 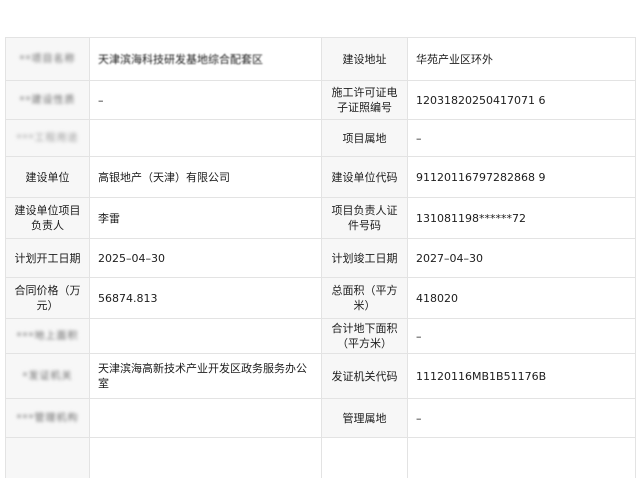 I want to click on issuing-authority-label: *发证机关, so click(x=47, y=376).